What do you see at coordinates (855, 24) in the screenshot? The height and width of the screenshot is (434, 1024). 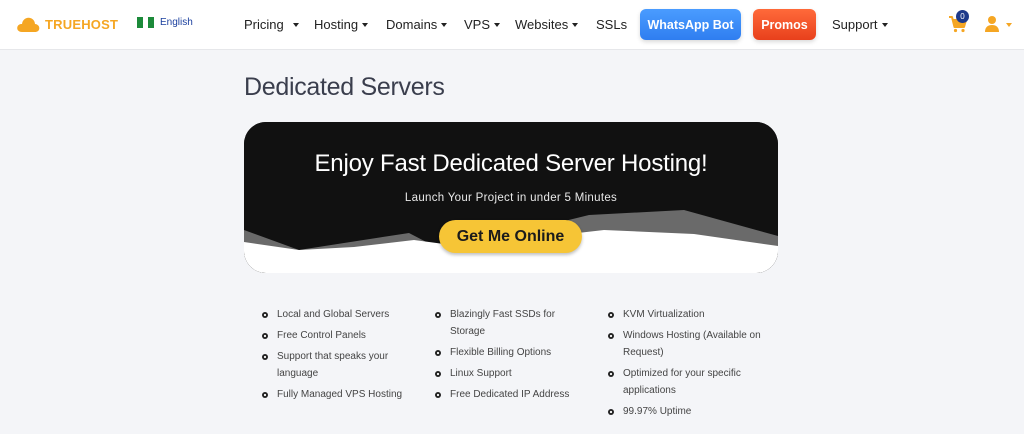 I see `nav-support-label: Support` at bounding box center [855, 24].